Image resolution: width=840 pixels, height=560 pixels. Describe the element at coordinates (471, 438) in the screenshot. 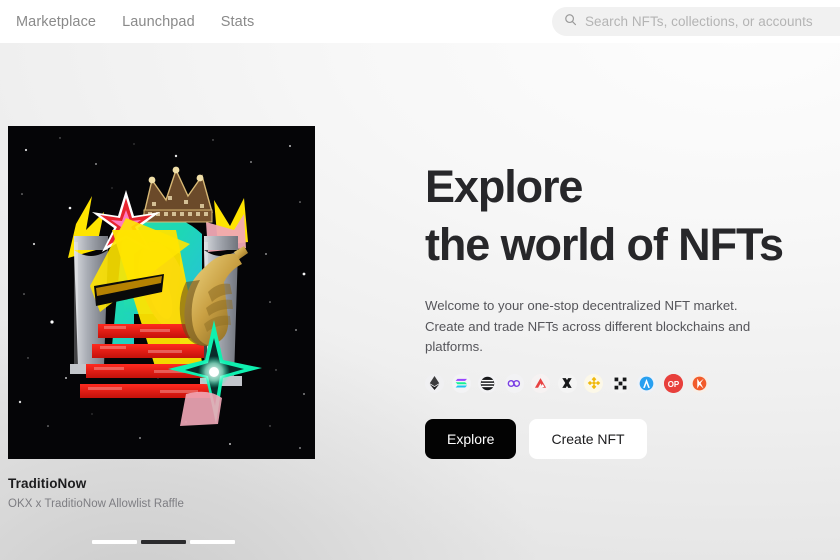

I see `explore-button: Explore` at that location.